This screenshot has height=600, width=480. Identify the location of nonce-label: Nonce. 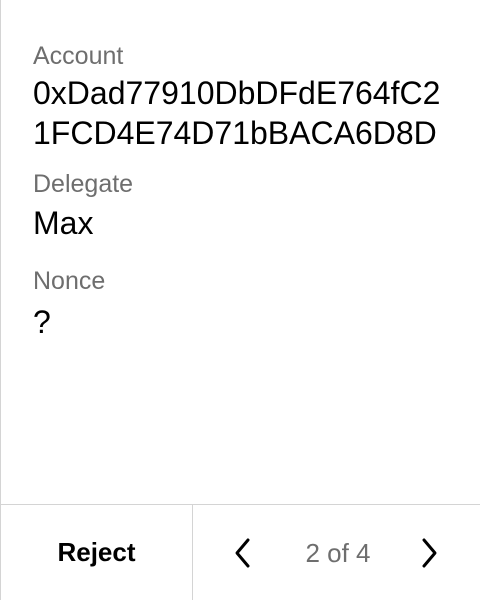
(69, 281).